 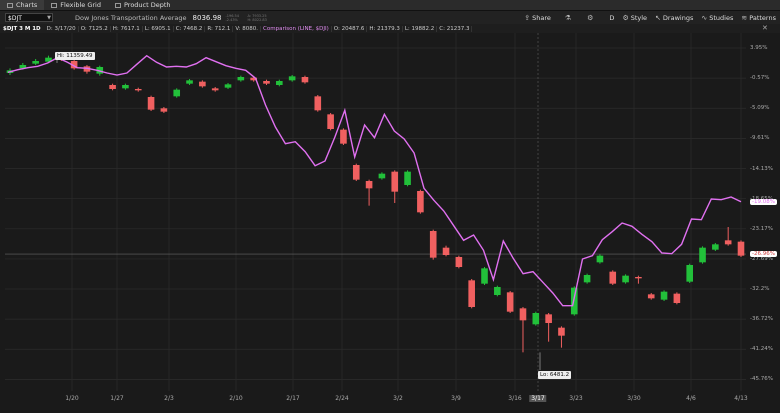 What do you see at coordinates (127, 28) in the screenshot?
I see `info-high: H: 7617.1` at bounding box center [127, 28].